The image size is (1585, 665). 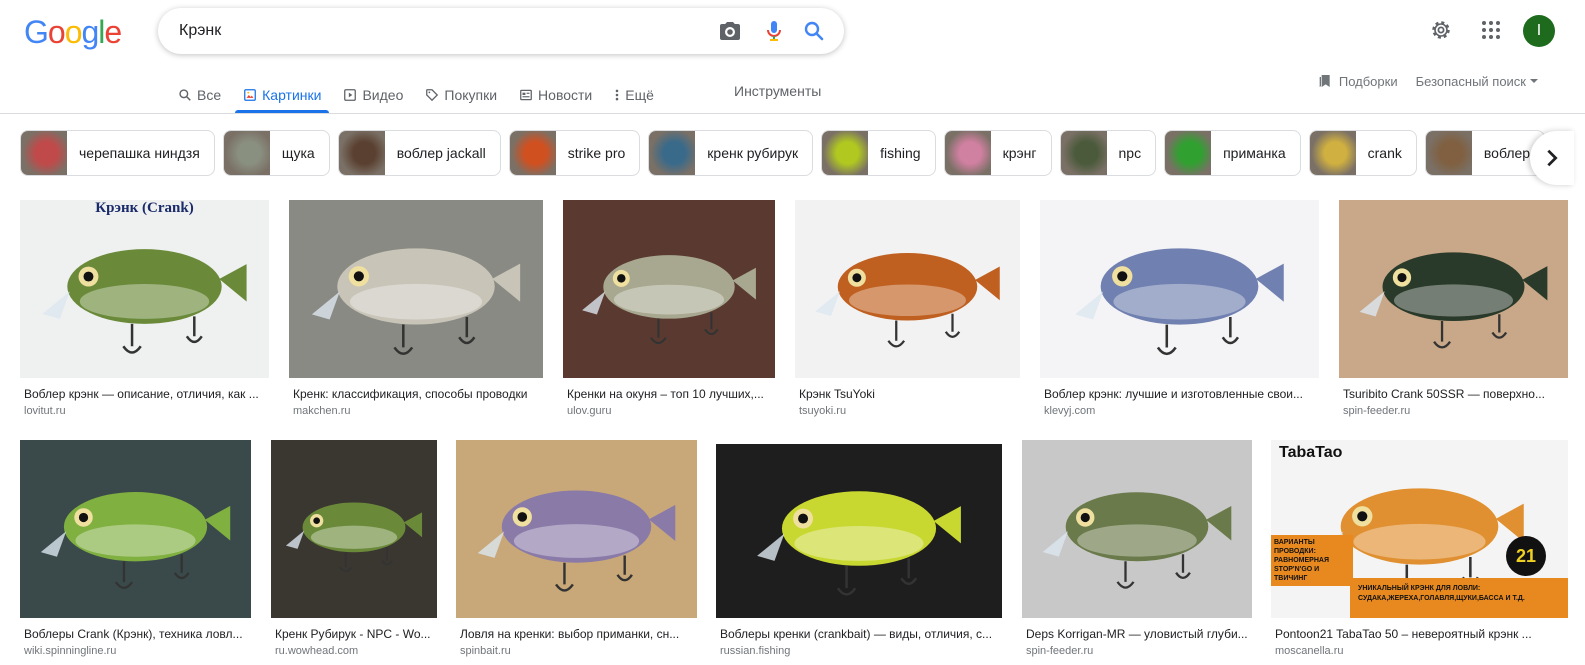 What do you see at coordinates (144, 289) in the screenshot?
I see `result-thumbnail: Крэнк (Crank)` at bounding box center [144, 289].